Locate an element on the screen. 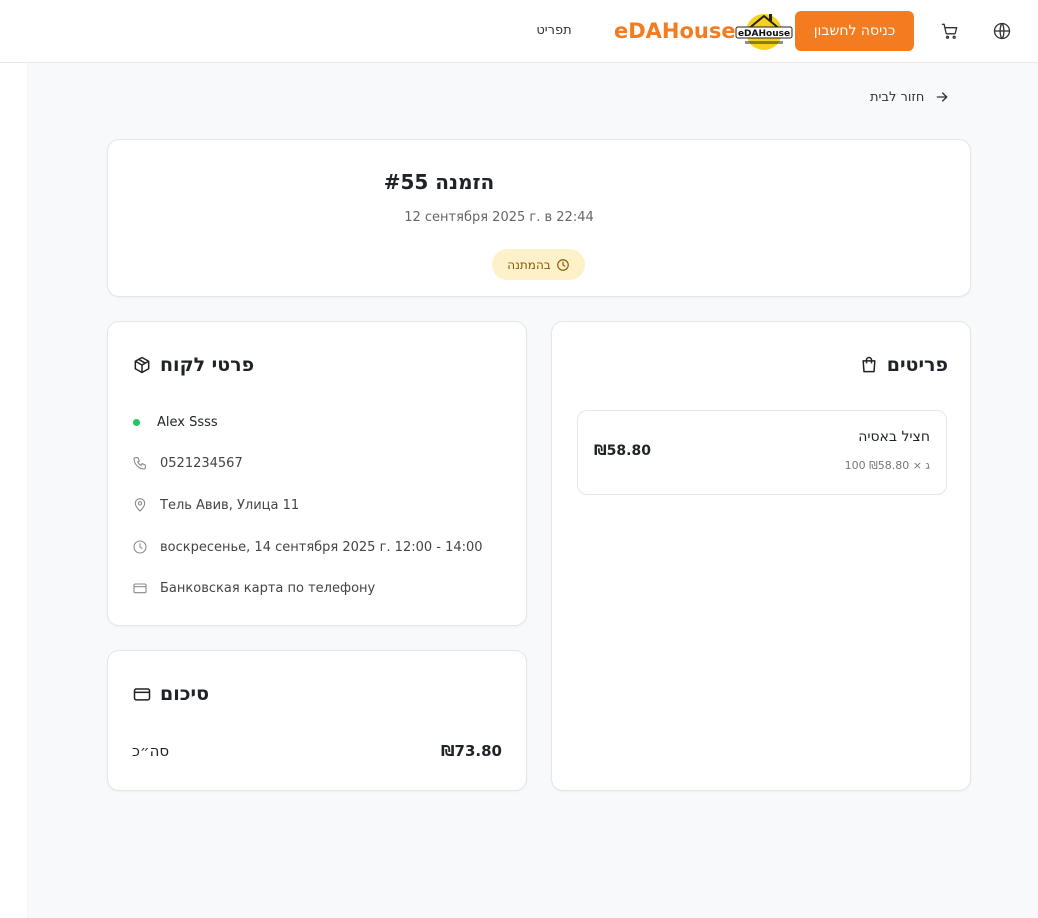 The width and height of the screenshot is (1038, 918). status-label: בהמתנה is located at coordinates (529, 264).